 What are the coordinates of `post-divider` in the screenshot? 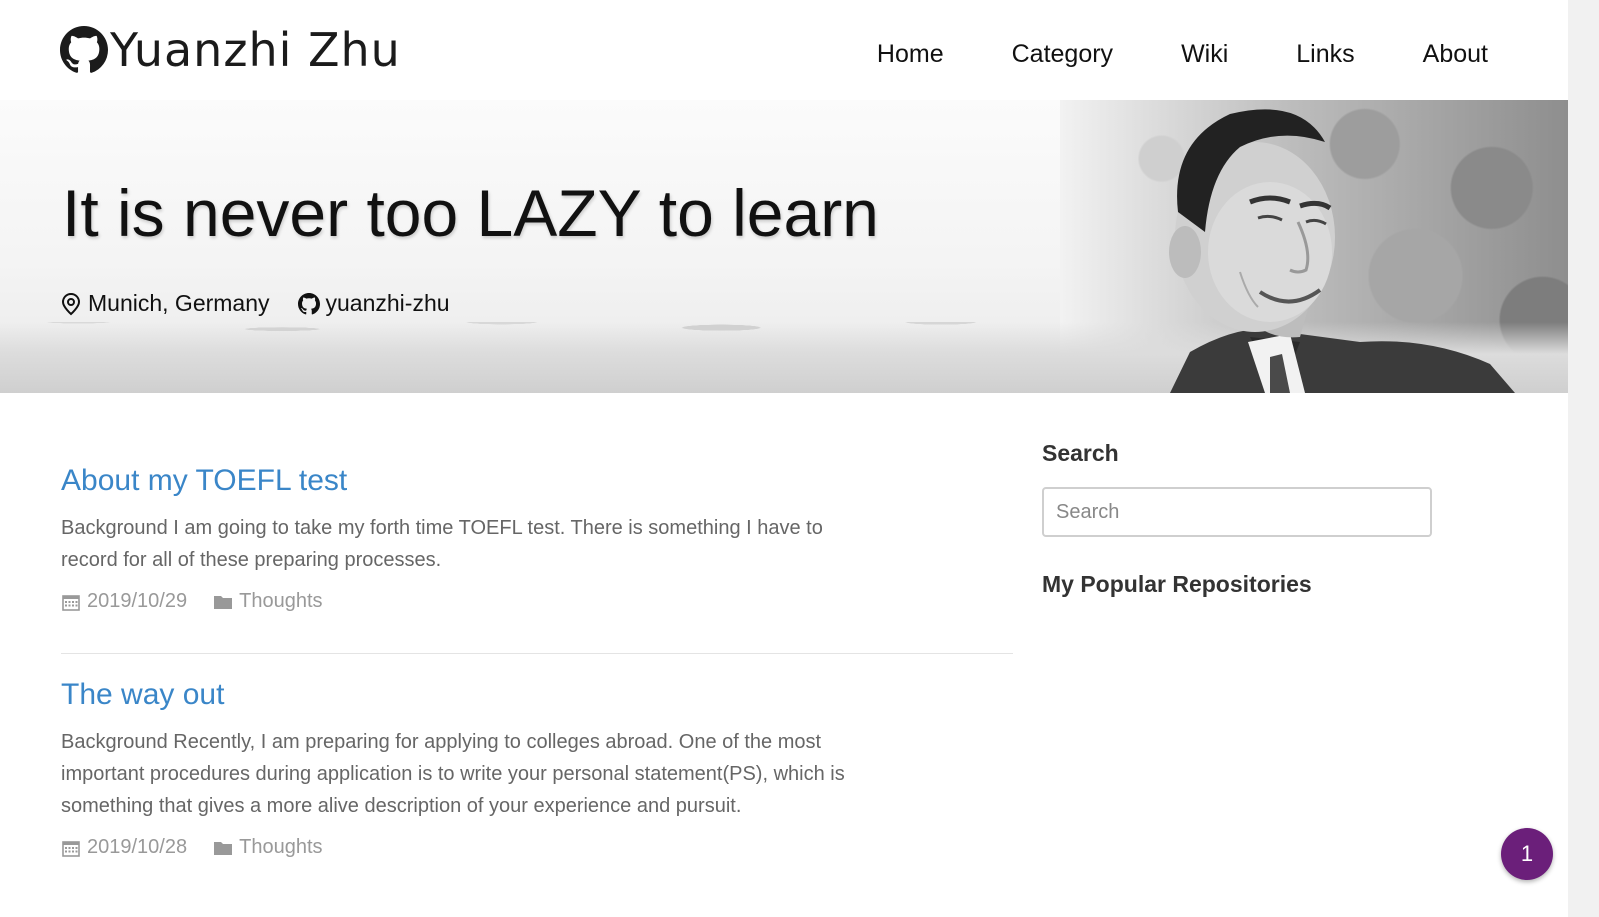 It's located at (537, 653).